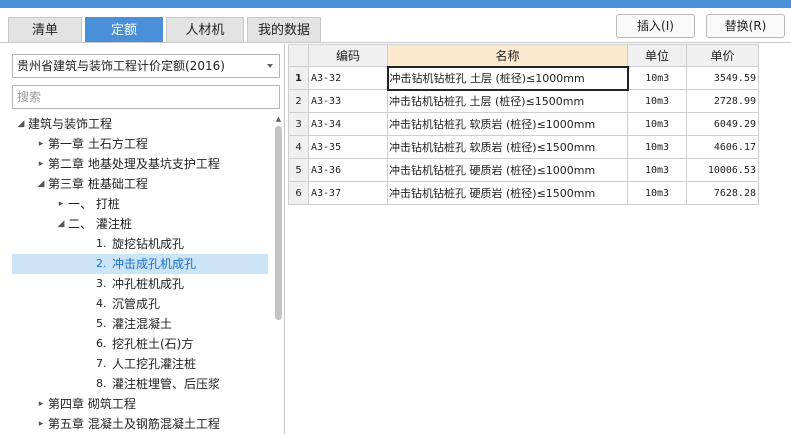 Image resolution: width=791 pixels, height=434 pixels. What do you see at coordinates (101, 263) in the screenshot?
I see `tree-item-number: 2.` at bounding box center [101, 263].